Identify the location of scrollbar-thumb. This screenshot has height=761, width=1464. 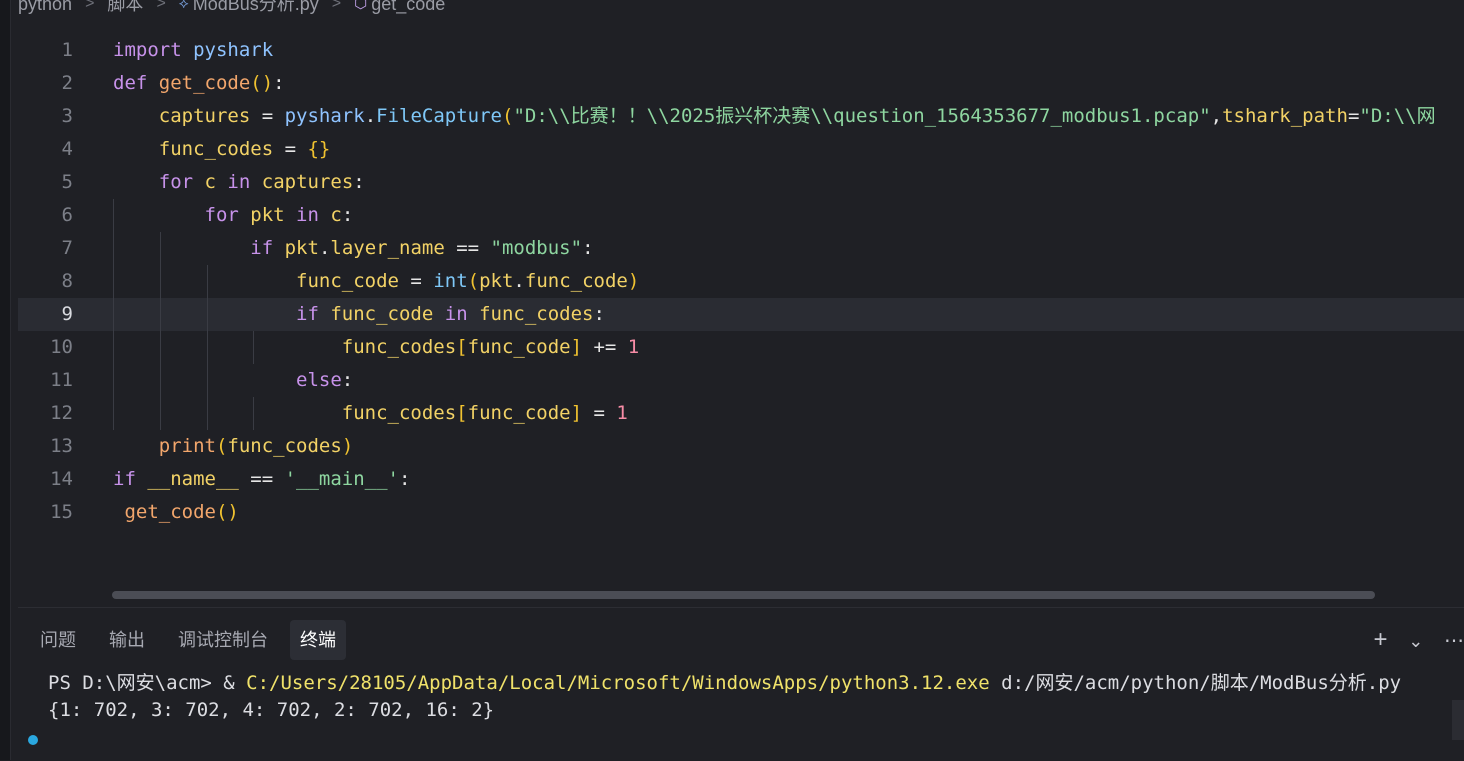
(1458, 720).